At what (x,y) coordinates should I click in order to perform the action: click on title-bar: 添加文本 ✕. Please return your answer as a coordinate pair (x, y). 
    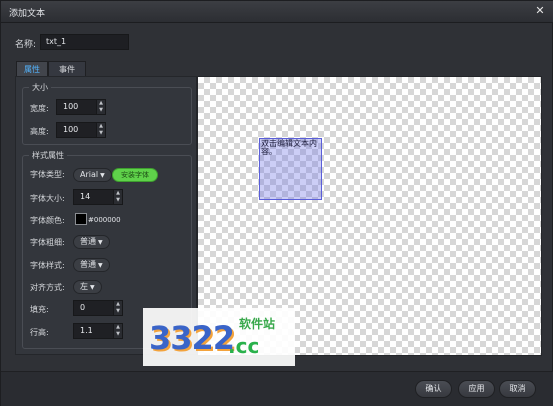
    Looking at the image, I should click on (277, 12).